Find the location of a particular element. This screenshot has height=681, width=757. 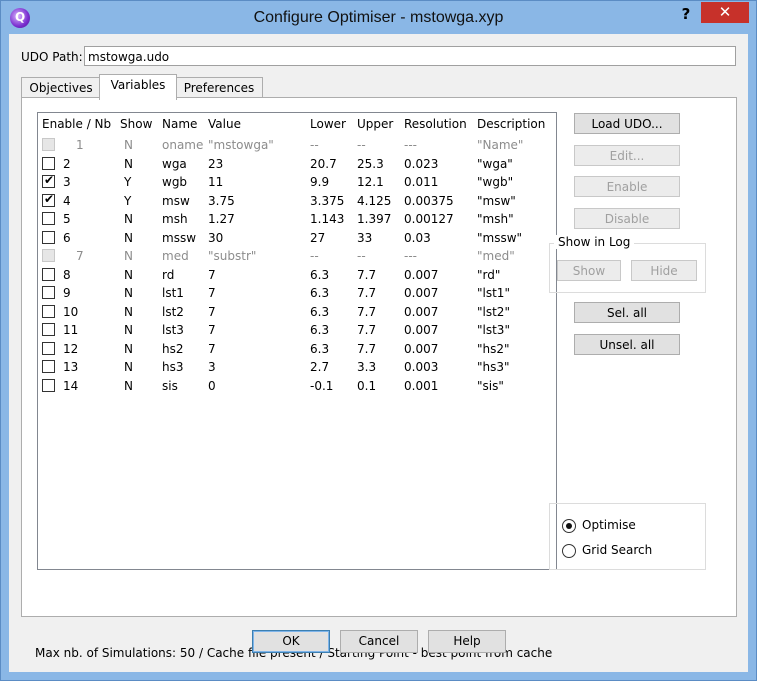

row-upper: 3.3 is located at coordinates (367, 367).